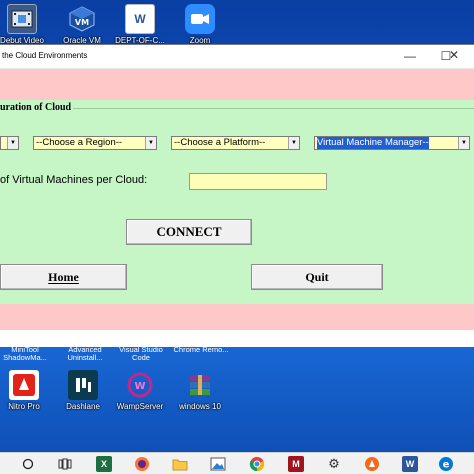 Image resolution: width=474 pixels, height=474 pixels. I want to click on desktop-icon-debut-video: Debut Video, so click(26, 24).